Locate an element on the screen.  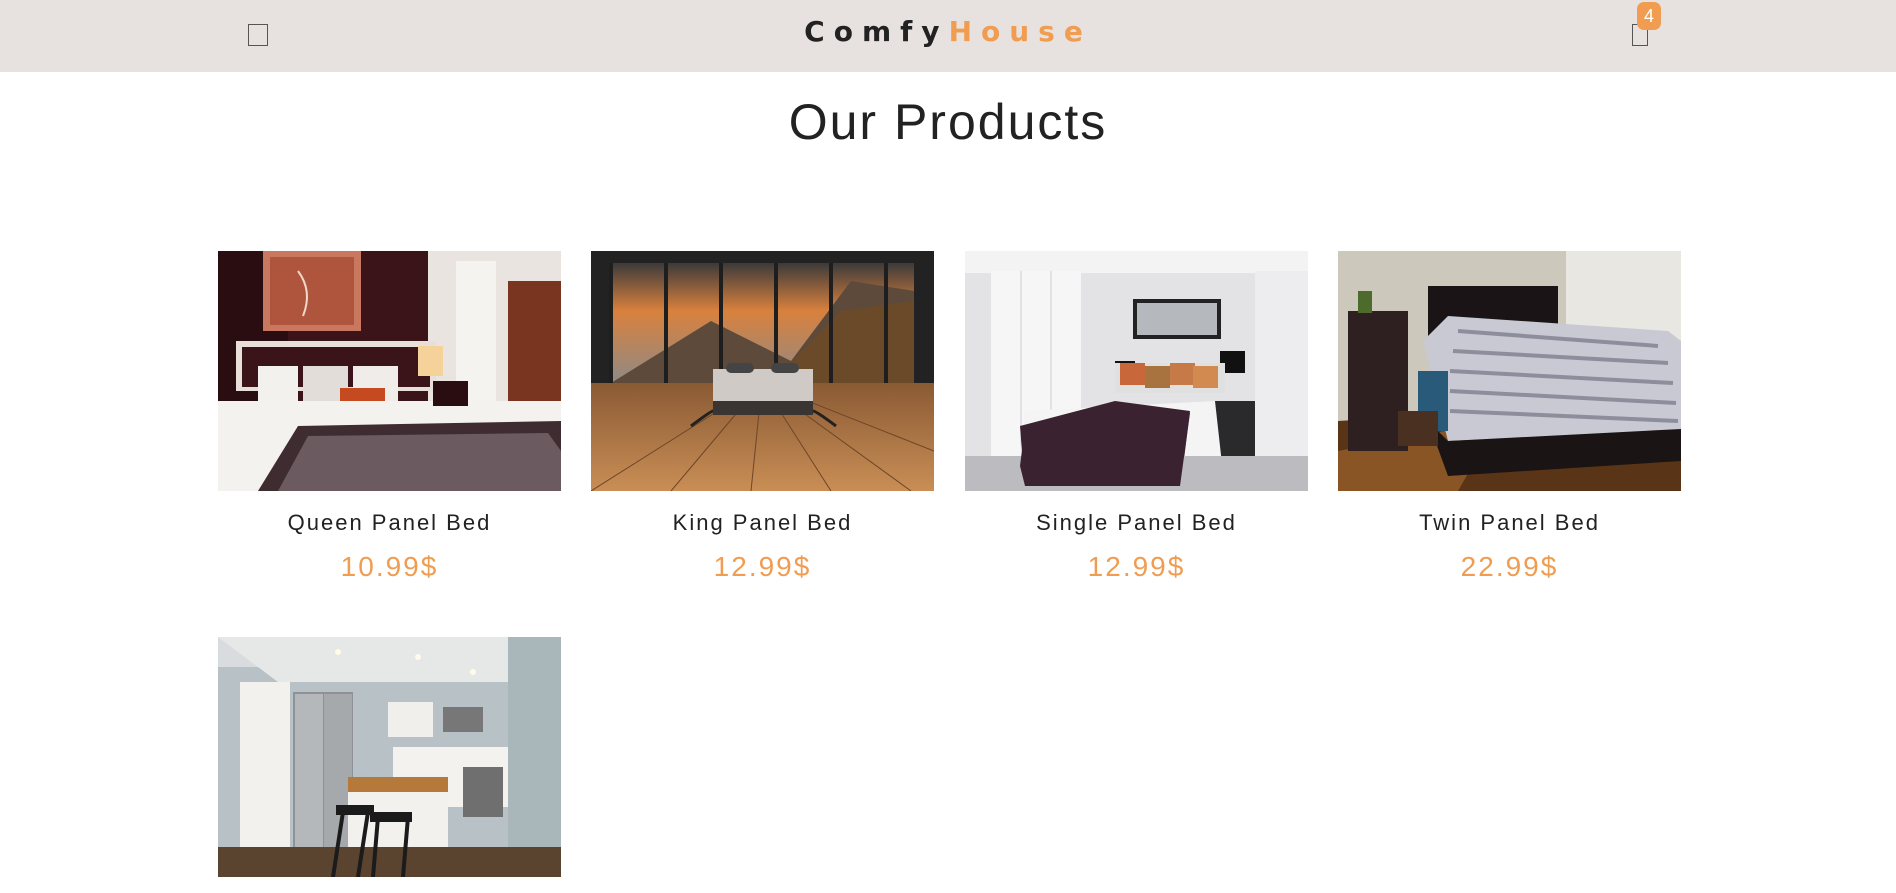
logo: ComfyHouse is located at coordinates (948, 32).